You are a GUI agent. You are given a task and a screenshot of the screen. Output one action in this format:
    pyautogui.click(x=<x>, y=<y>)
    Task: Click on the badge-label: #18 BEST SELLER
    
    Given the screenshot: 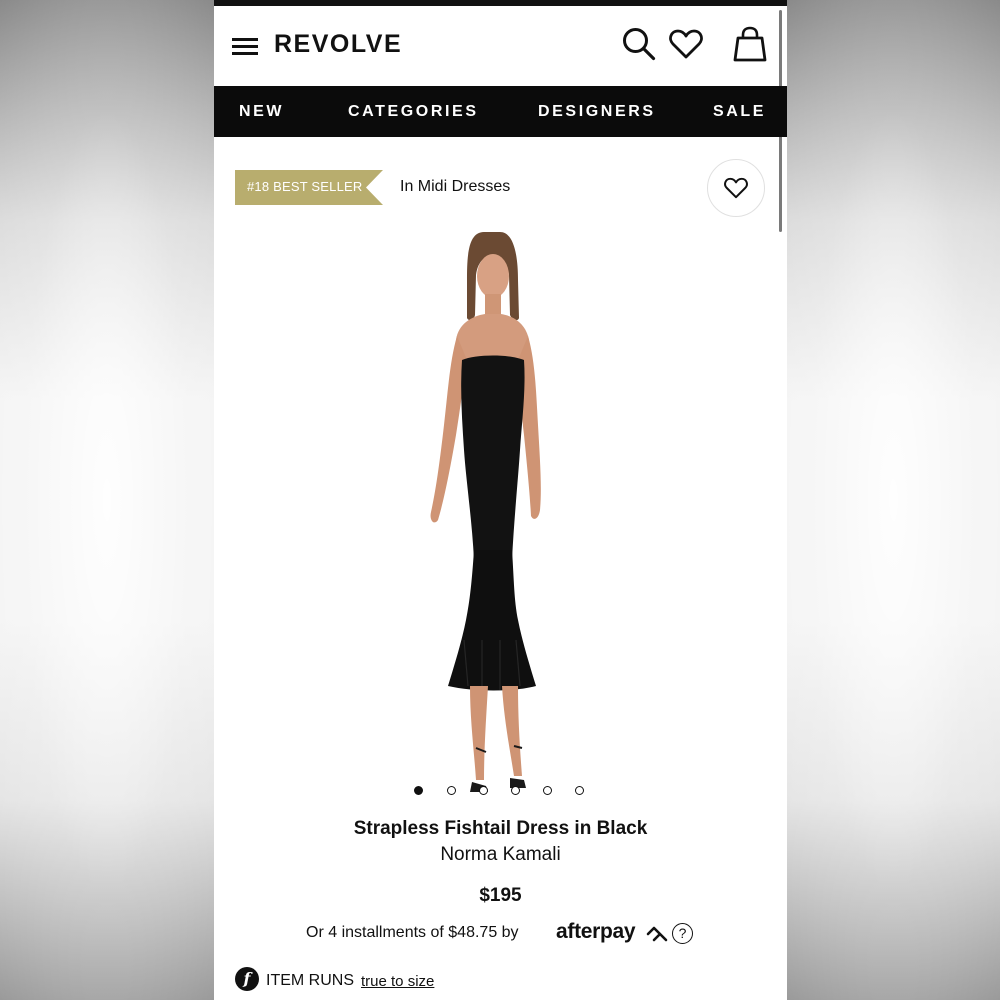 What is the action you would take?
    pyautogui.click(x=305, y=186)
    